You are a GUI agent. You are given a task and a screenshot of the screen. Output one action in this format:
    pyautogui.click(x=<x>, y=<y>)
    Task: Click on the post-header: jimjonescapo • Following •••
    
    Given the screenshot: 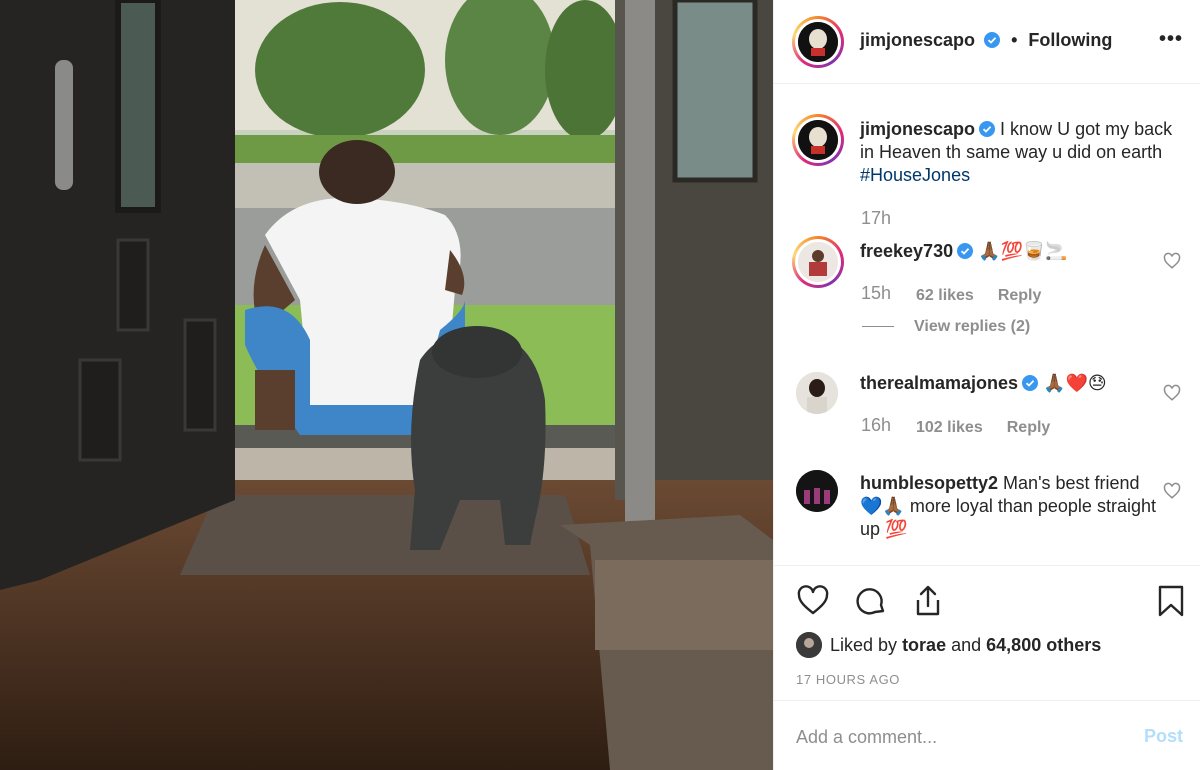 What is the action you would take?
    pyautogui.click(x=987, y=42)
    